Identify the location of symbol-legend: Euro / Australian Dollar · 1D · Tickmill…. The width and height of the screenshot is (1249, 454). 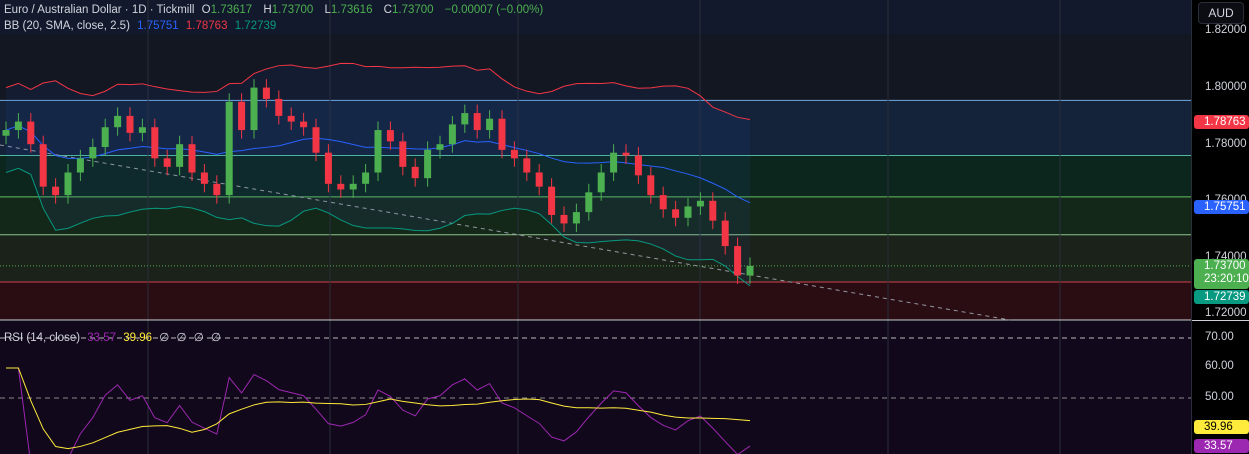
(275, 10).